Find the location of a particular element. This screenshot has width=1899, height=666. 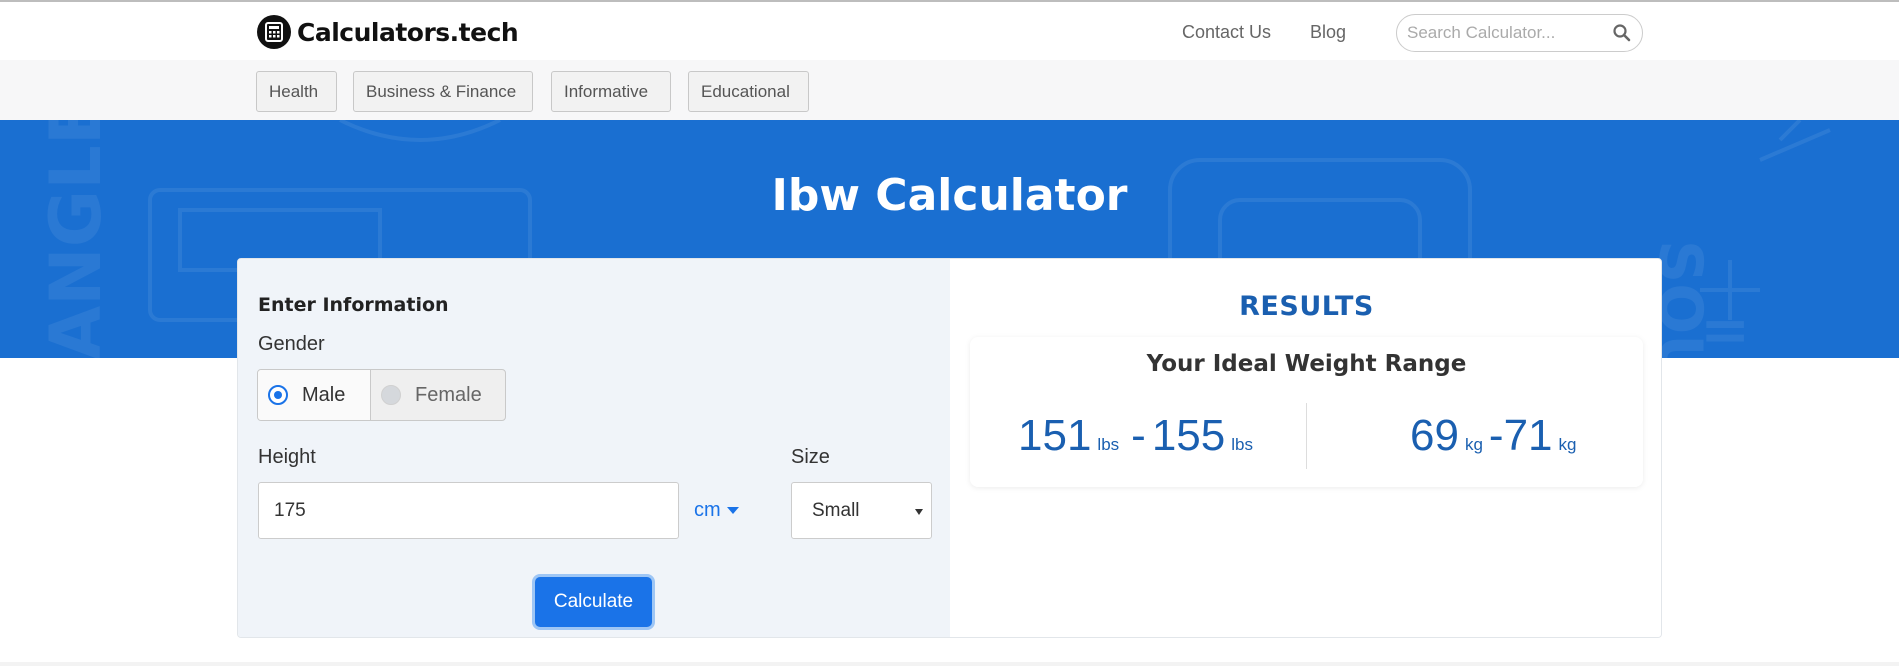

radio-checked-icon is located at coordinates (278, 395).